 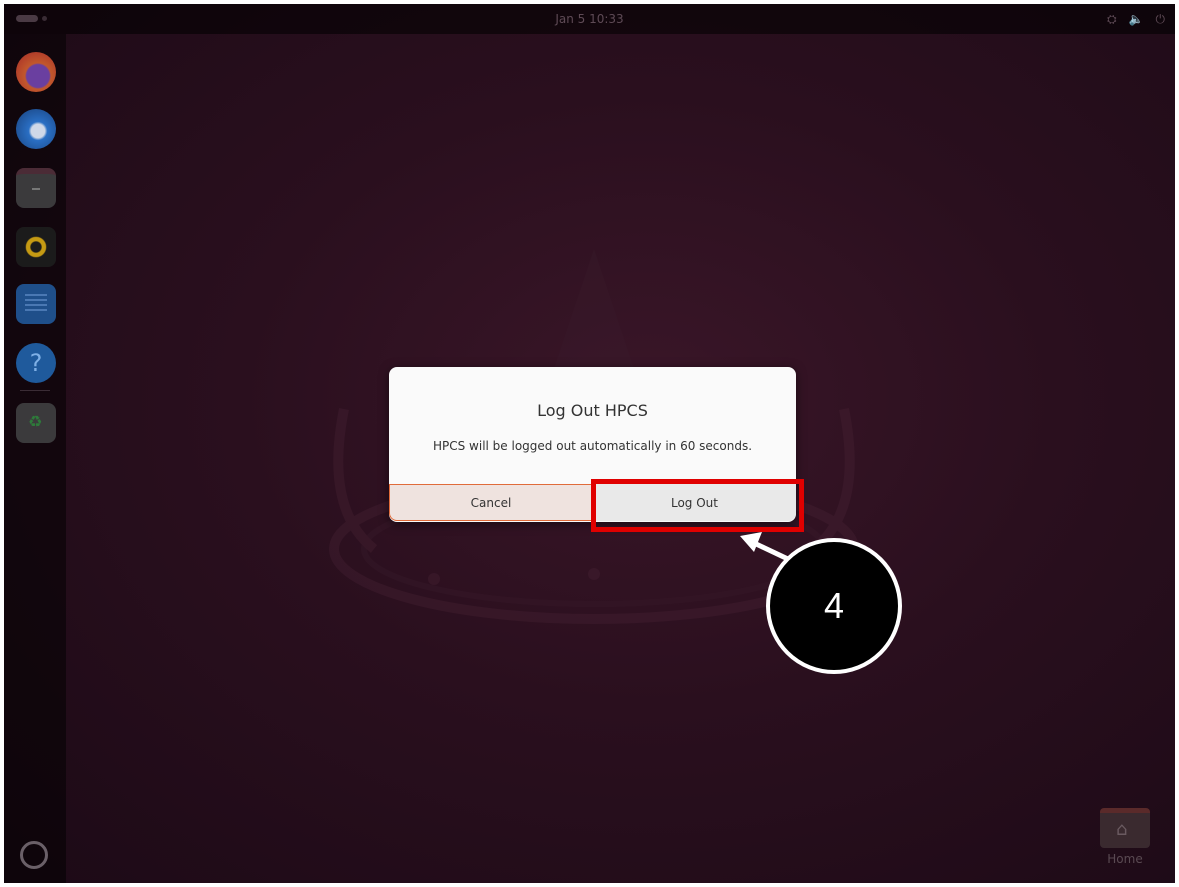 What do you see at coordinates (766, 547) in the screenshot?
I see `annotation-arrow` at bounding box center [766, 547].